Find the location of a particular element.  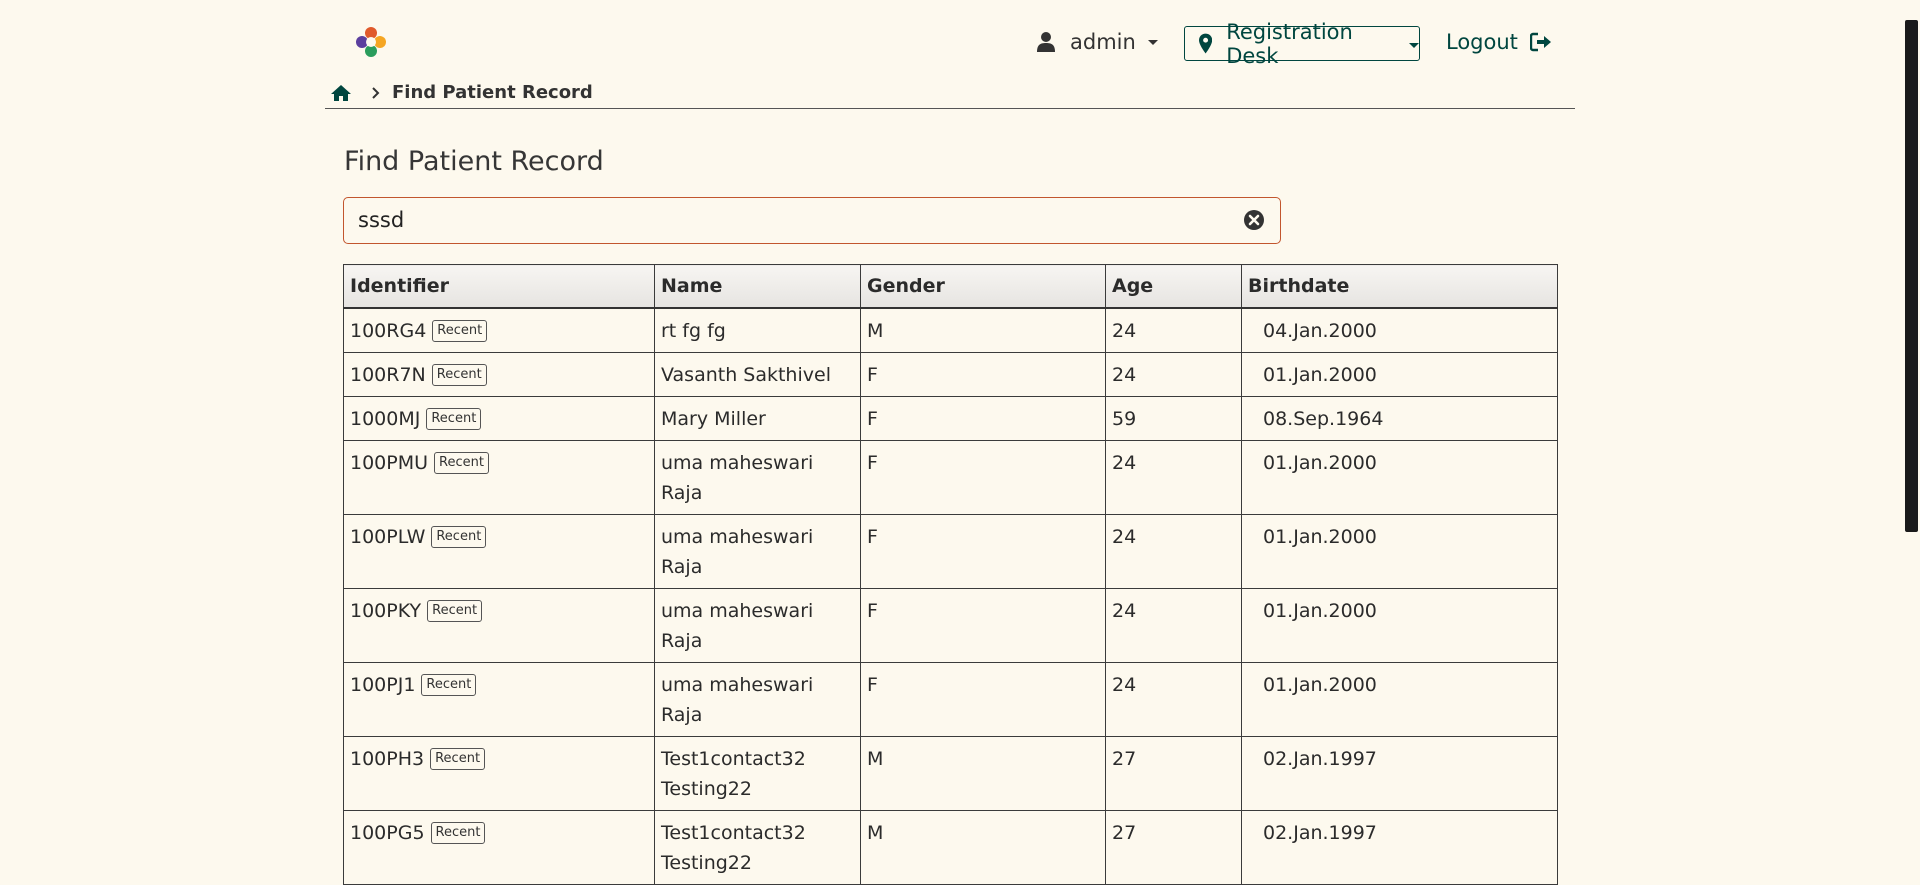

openmrs-logo-icon is located at coordinates (371, 42).